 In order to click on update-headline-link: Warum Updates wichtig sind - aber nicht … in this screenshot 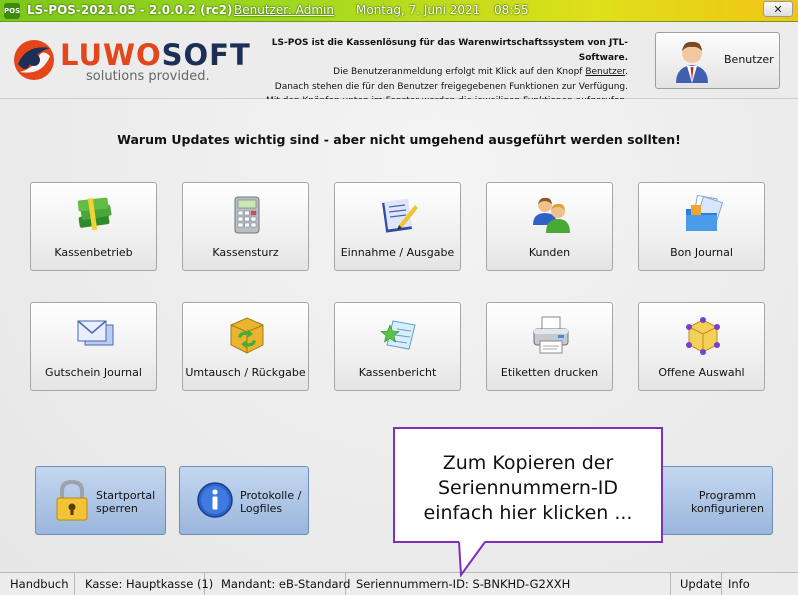, I will do `click(399, 139)`.